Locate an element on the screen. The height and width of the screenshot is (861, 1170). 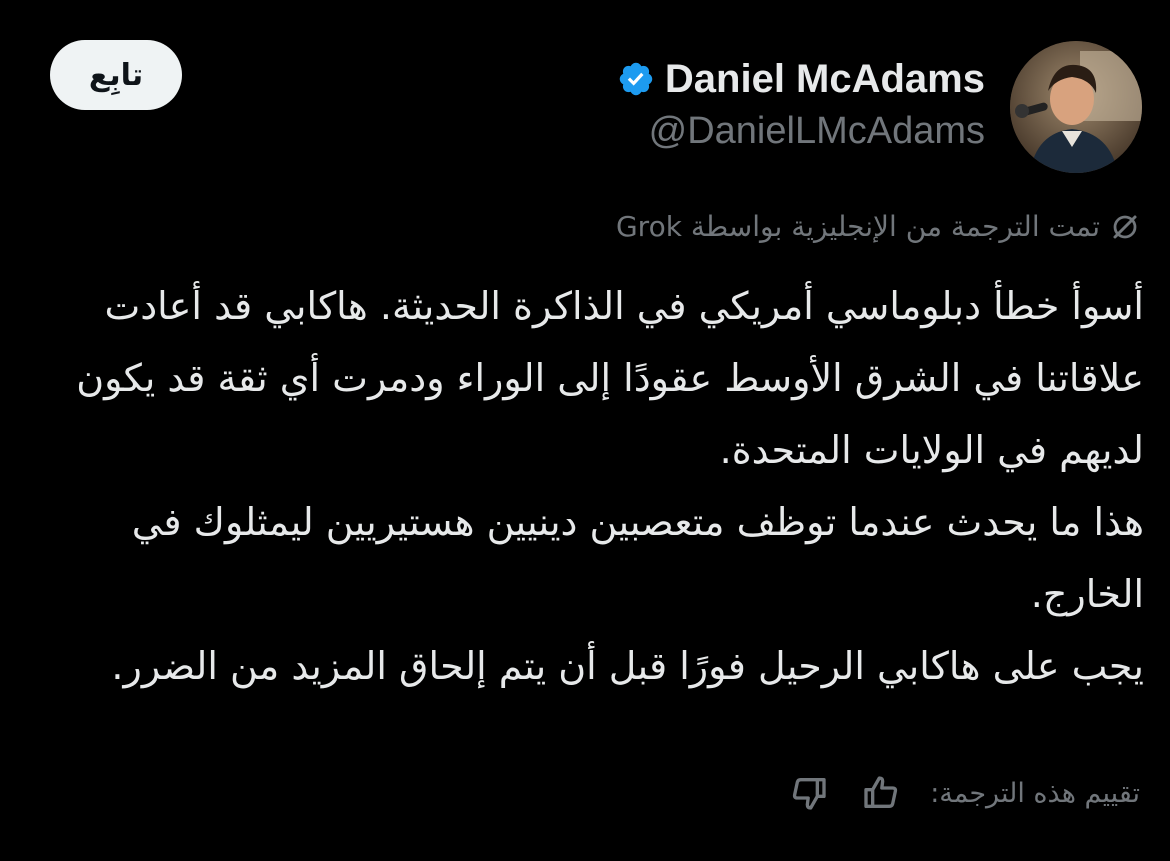
avatar-photo is located at coordinates (1076, 107).